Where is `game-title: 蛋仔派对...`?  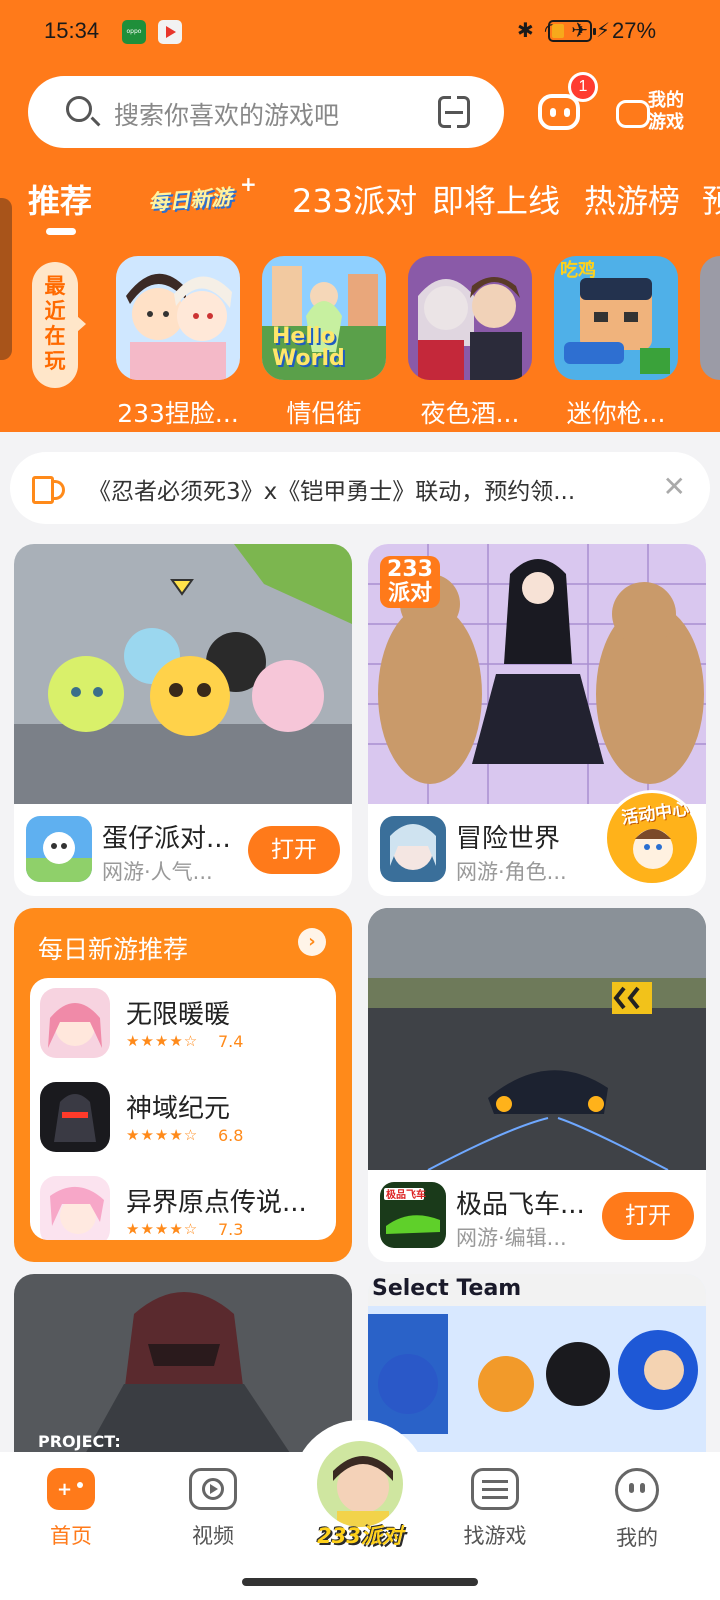 game-title: 蛋仔派对... is located at coordinates (166, 839).